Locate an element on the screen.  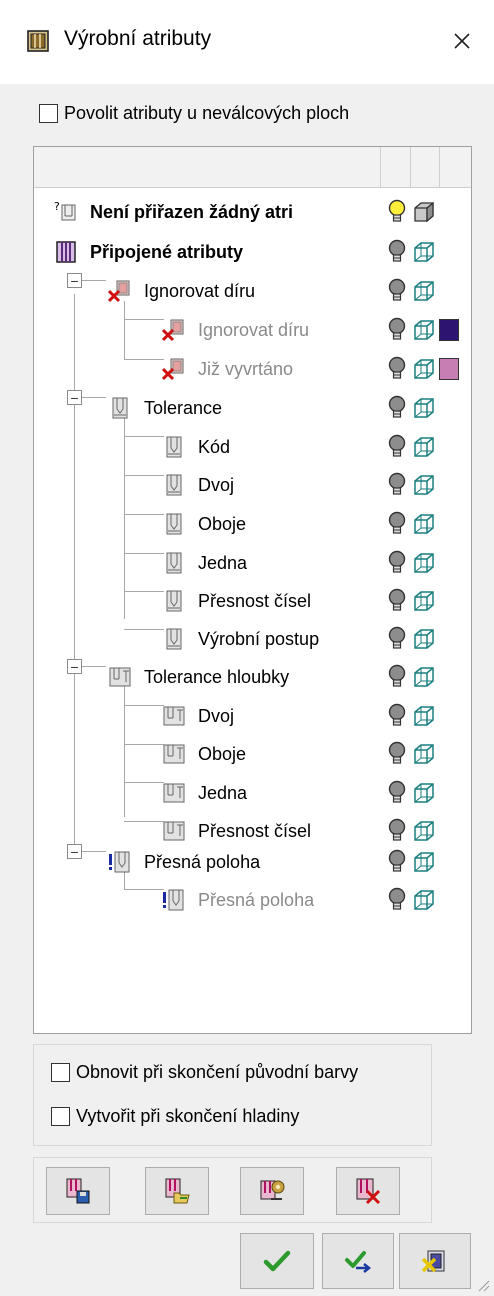
tree-node-tolerance-group: Tolerance is located at coordinates (165, 408).